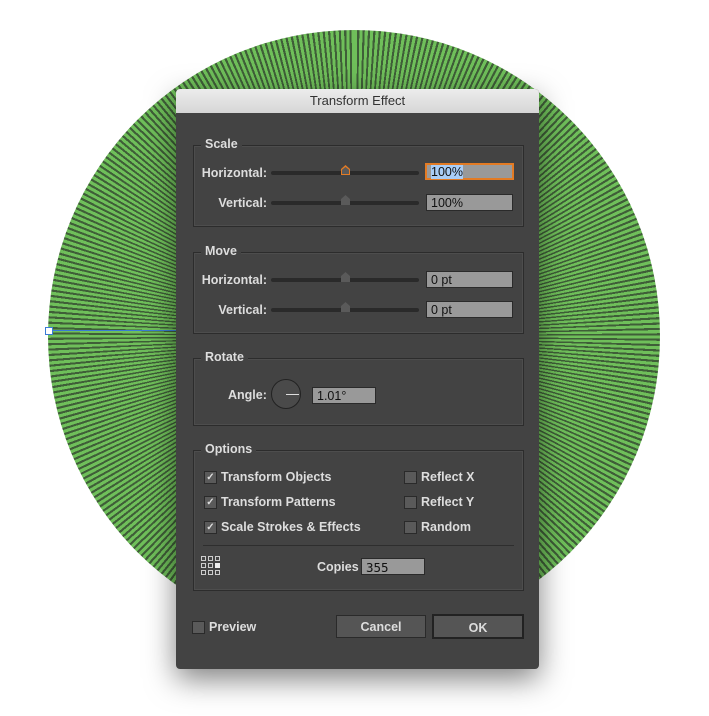 The height and width of the screenshot is (716, 709). Describe the element at coordinates (234, 280) in the screenshot. I see `move-horizontal-label: Horizontal:` at that location.